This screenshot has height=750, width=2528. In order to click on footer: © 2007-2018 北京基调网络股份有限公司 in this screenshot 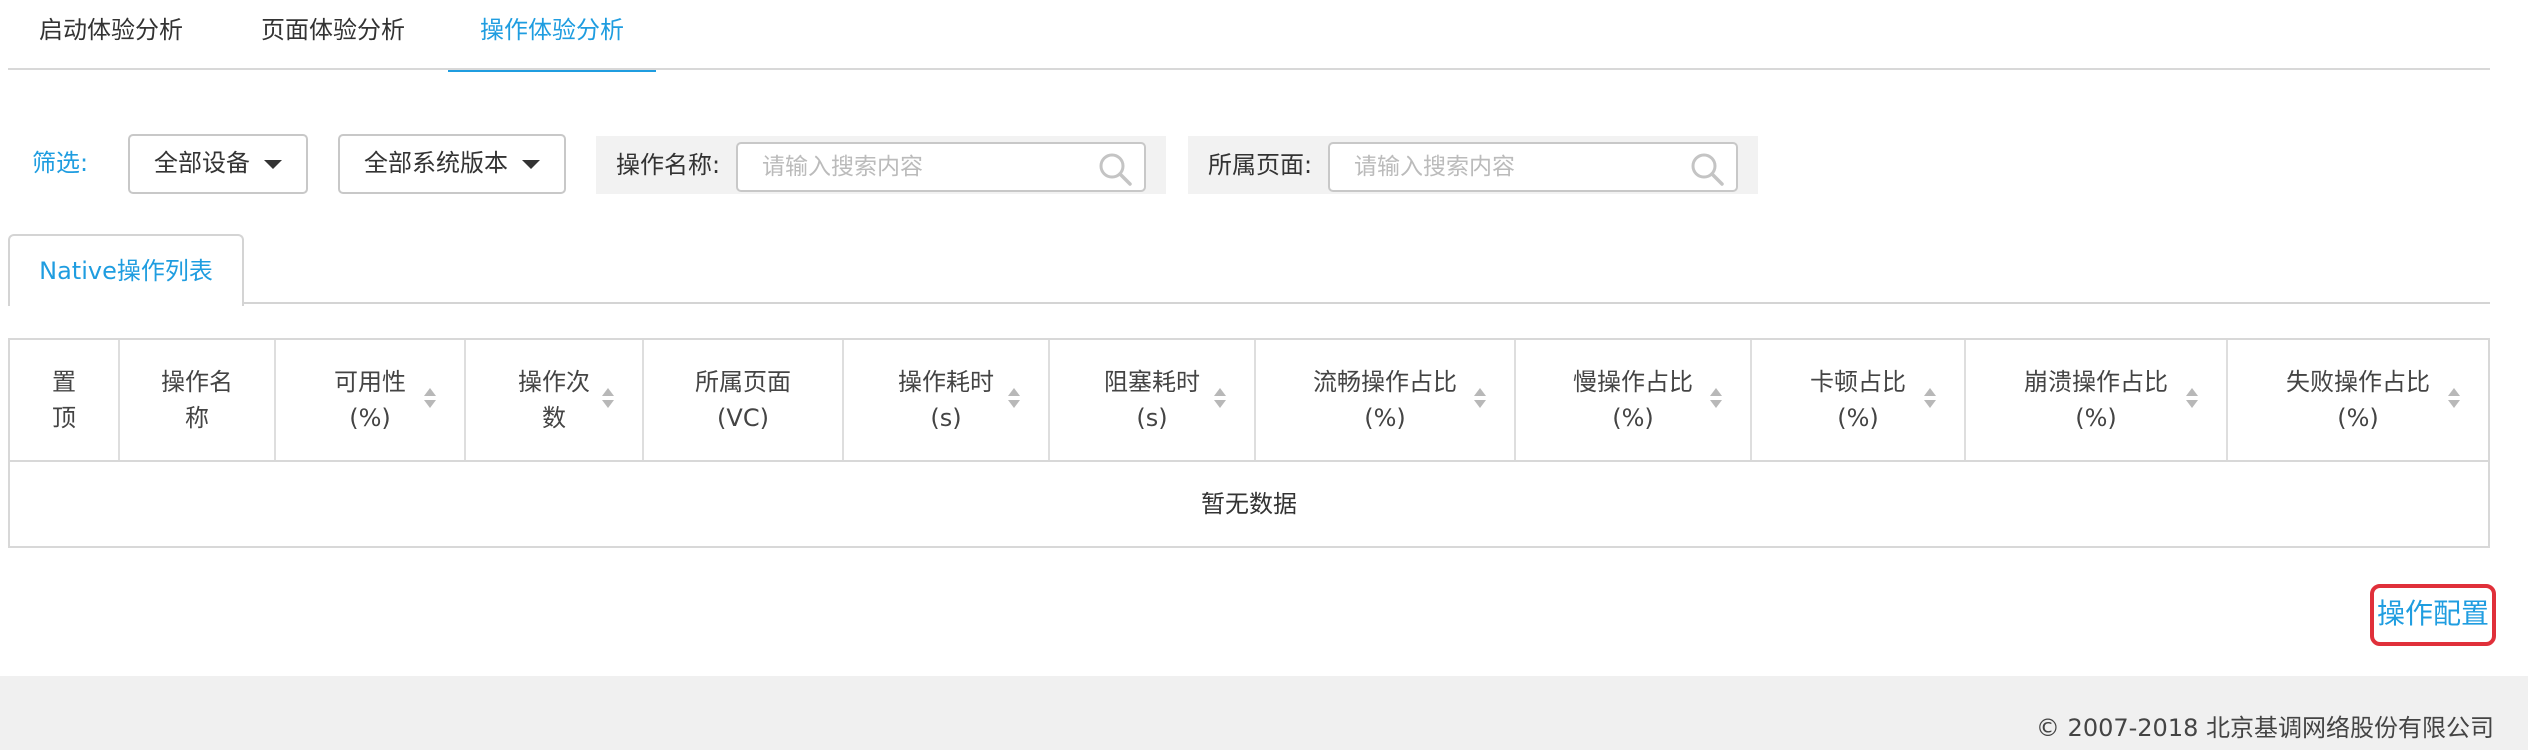, I will do `click(1264, 713)`.